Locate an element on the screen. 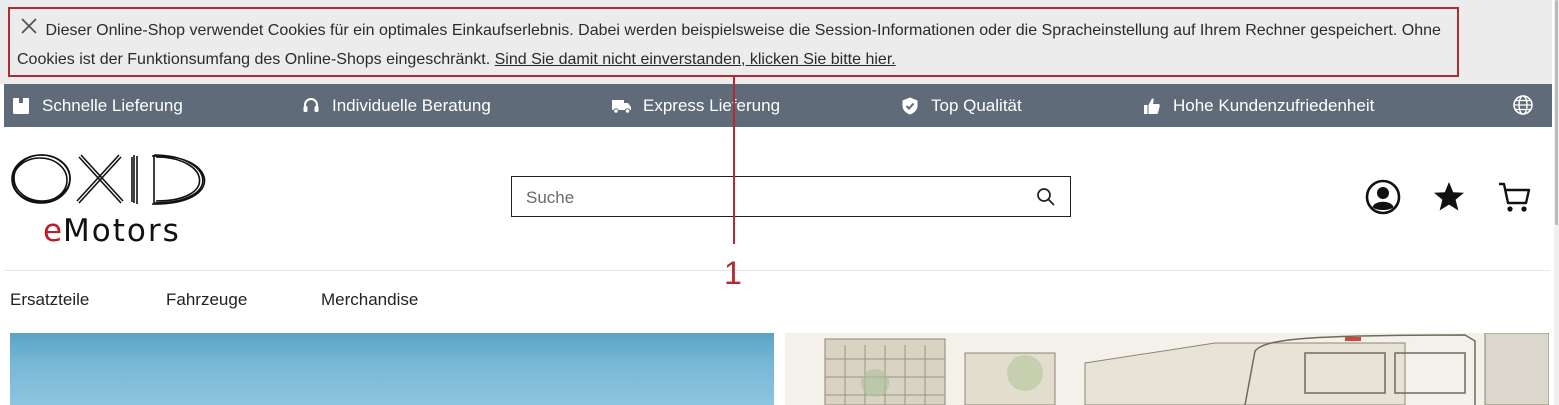  hero-illustration is located at coordinates (1186, 369).